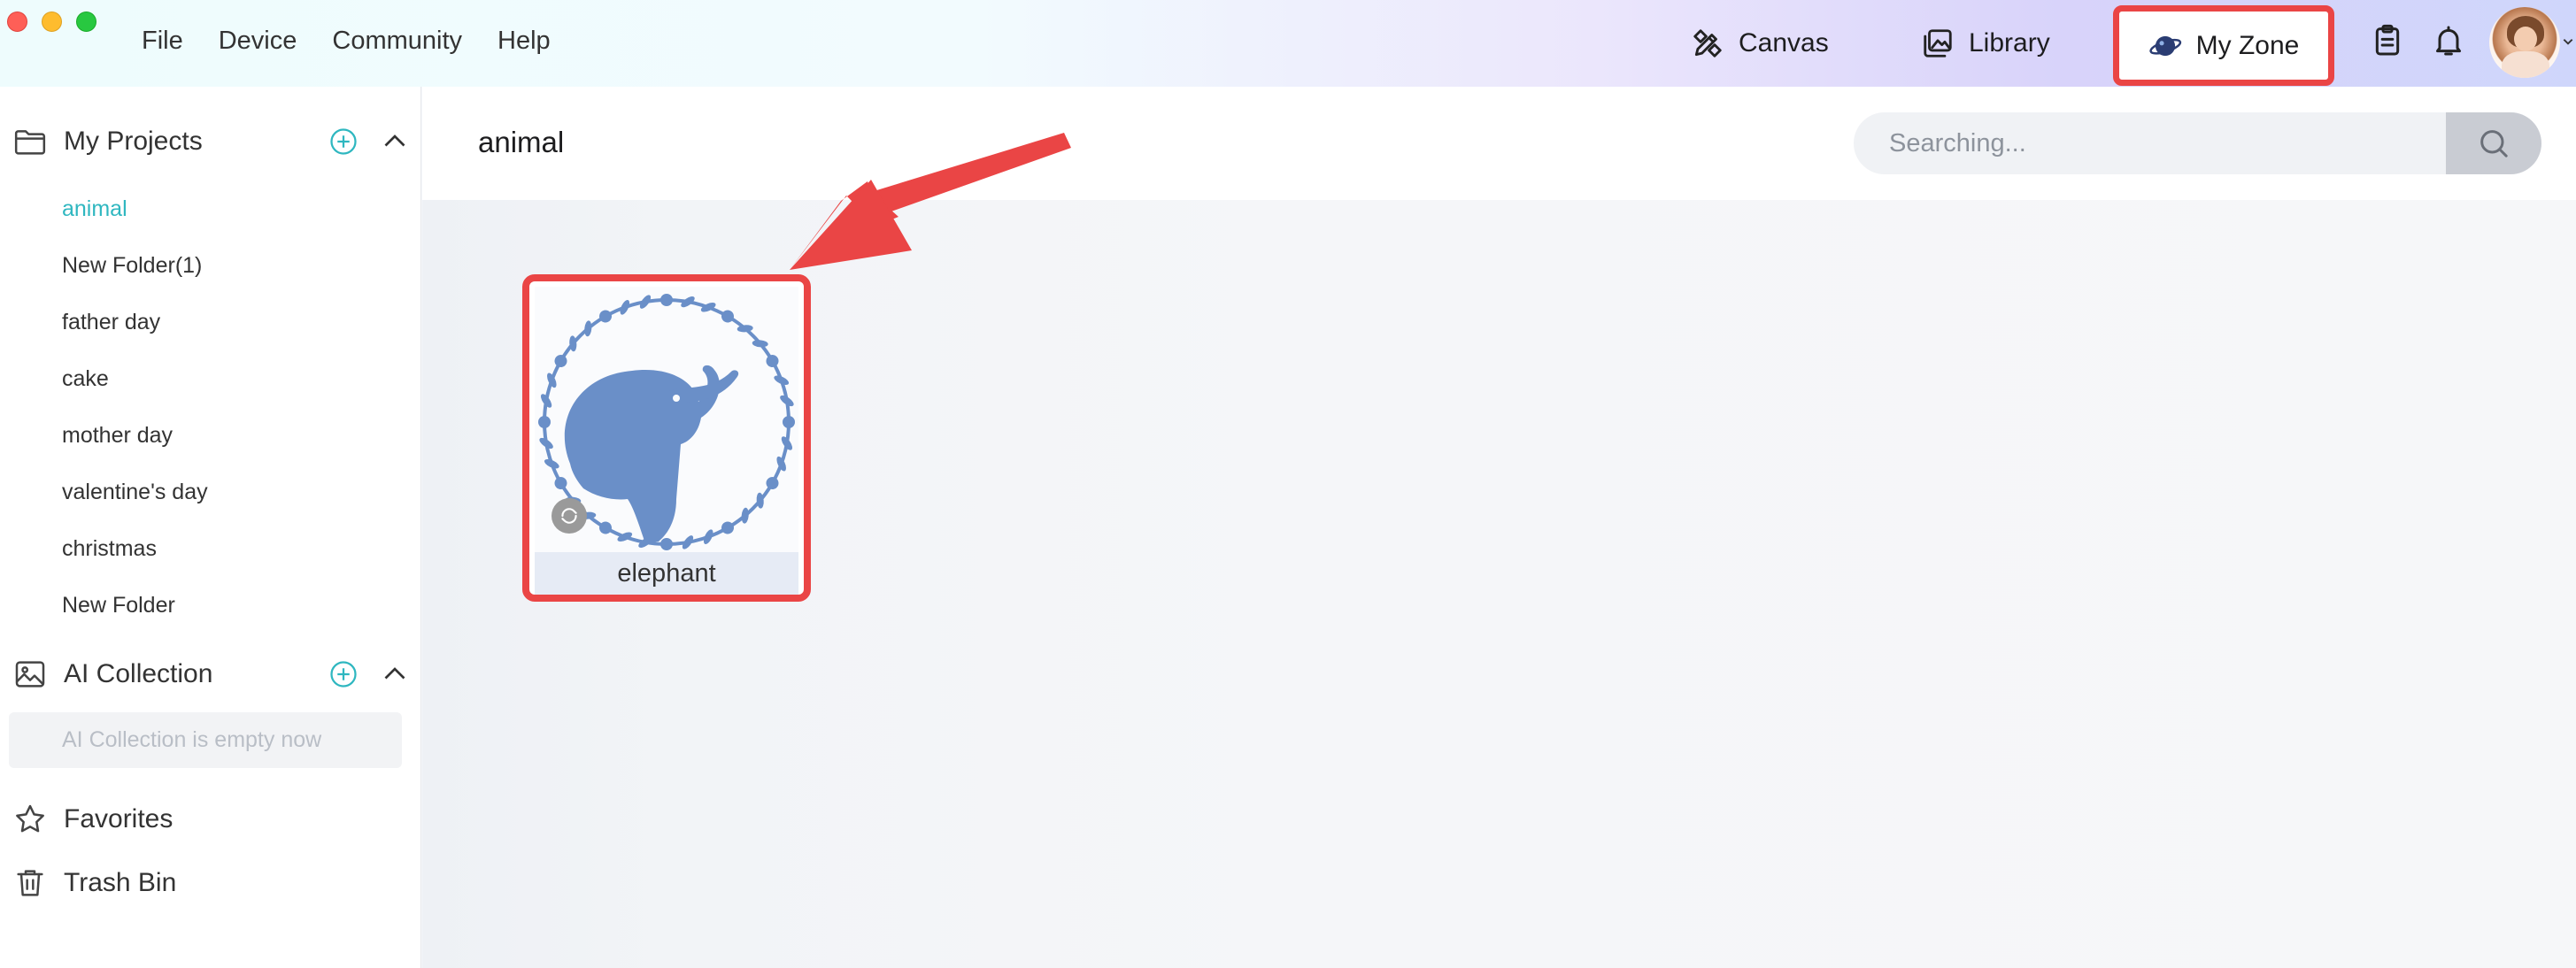 The image size is (2576, 968). I want to click on planet-icon, so click(2164, 46).